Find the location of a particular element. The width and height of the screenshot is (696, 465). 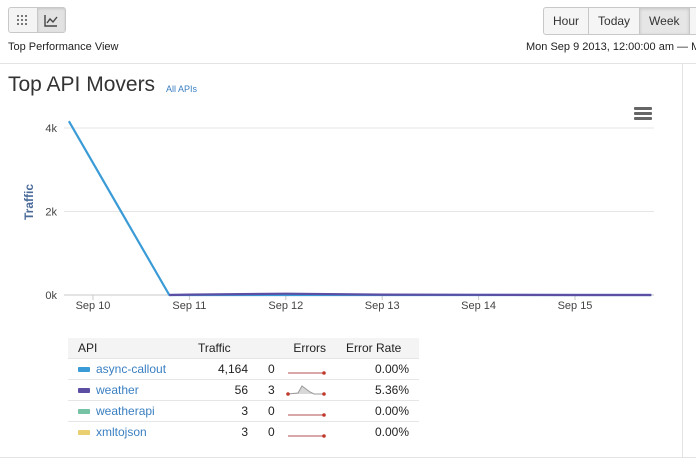

footer-divider is located at coordinates (348, 457).